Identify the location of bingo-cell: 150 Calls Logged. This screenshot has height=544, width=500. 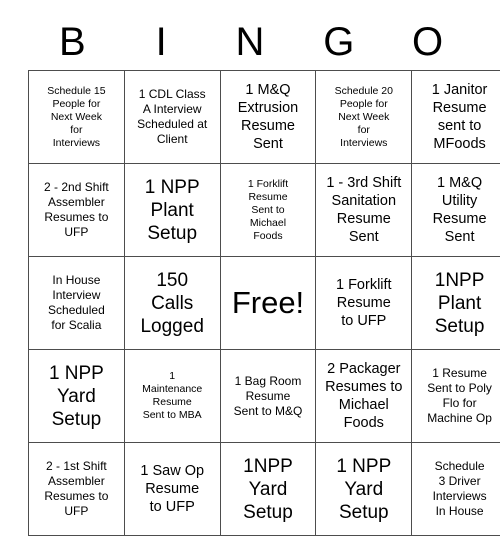
(172, 303).